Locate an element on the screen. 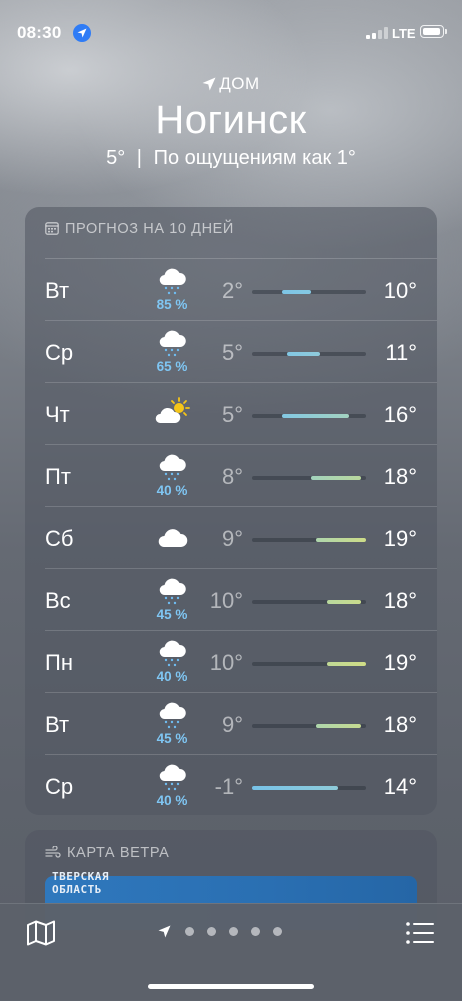  home-indicator is located at coordinates (231, 986).